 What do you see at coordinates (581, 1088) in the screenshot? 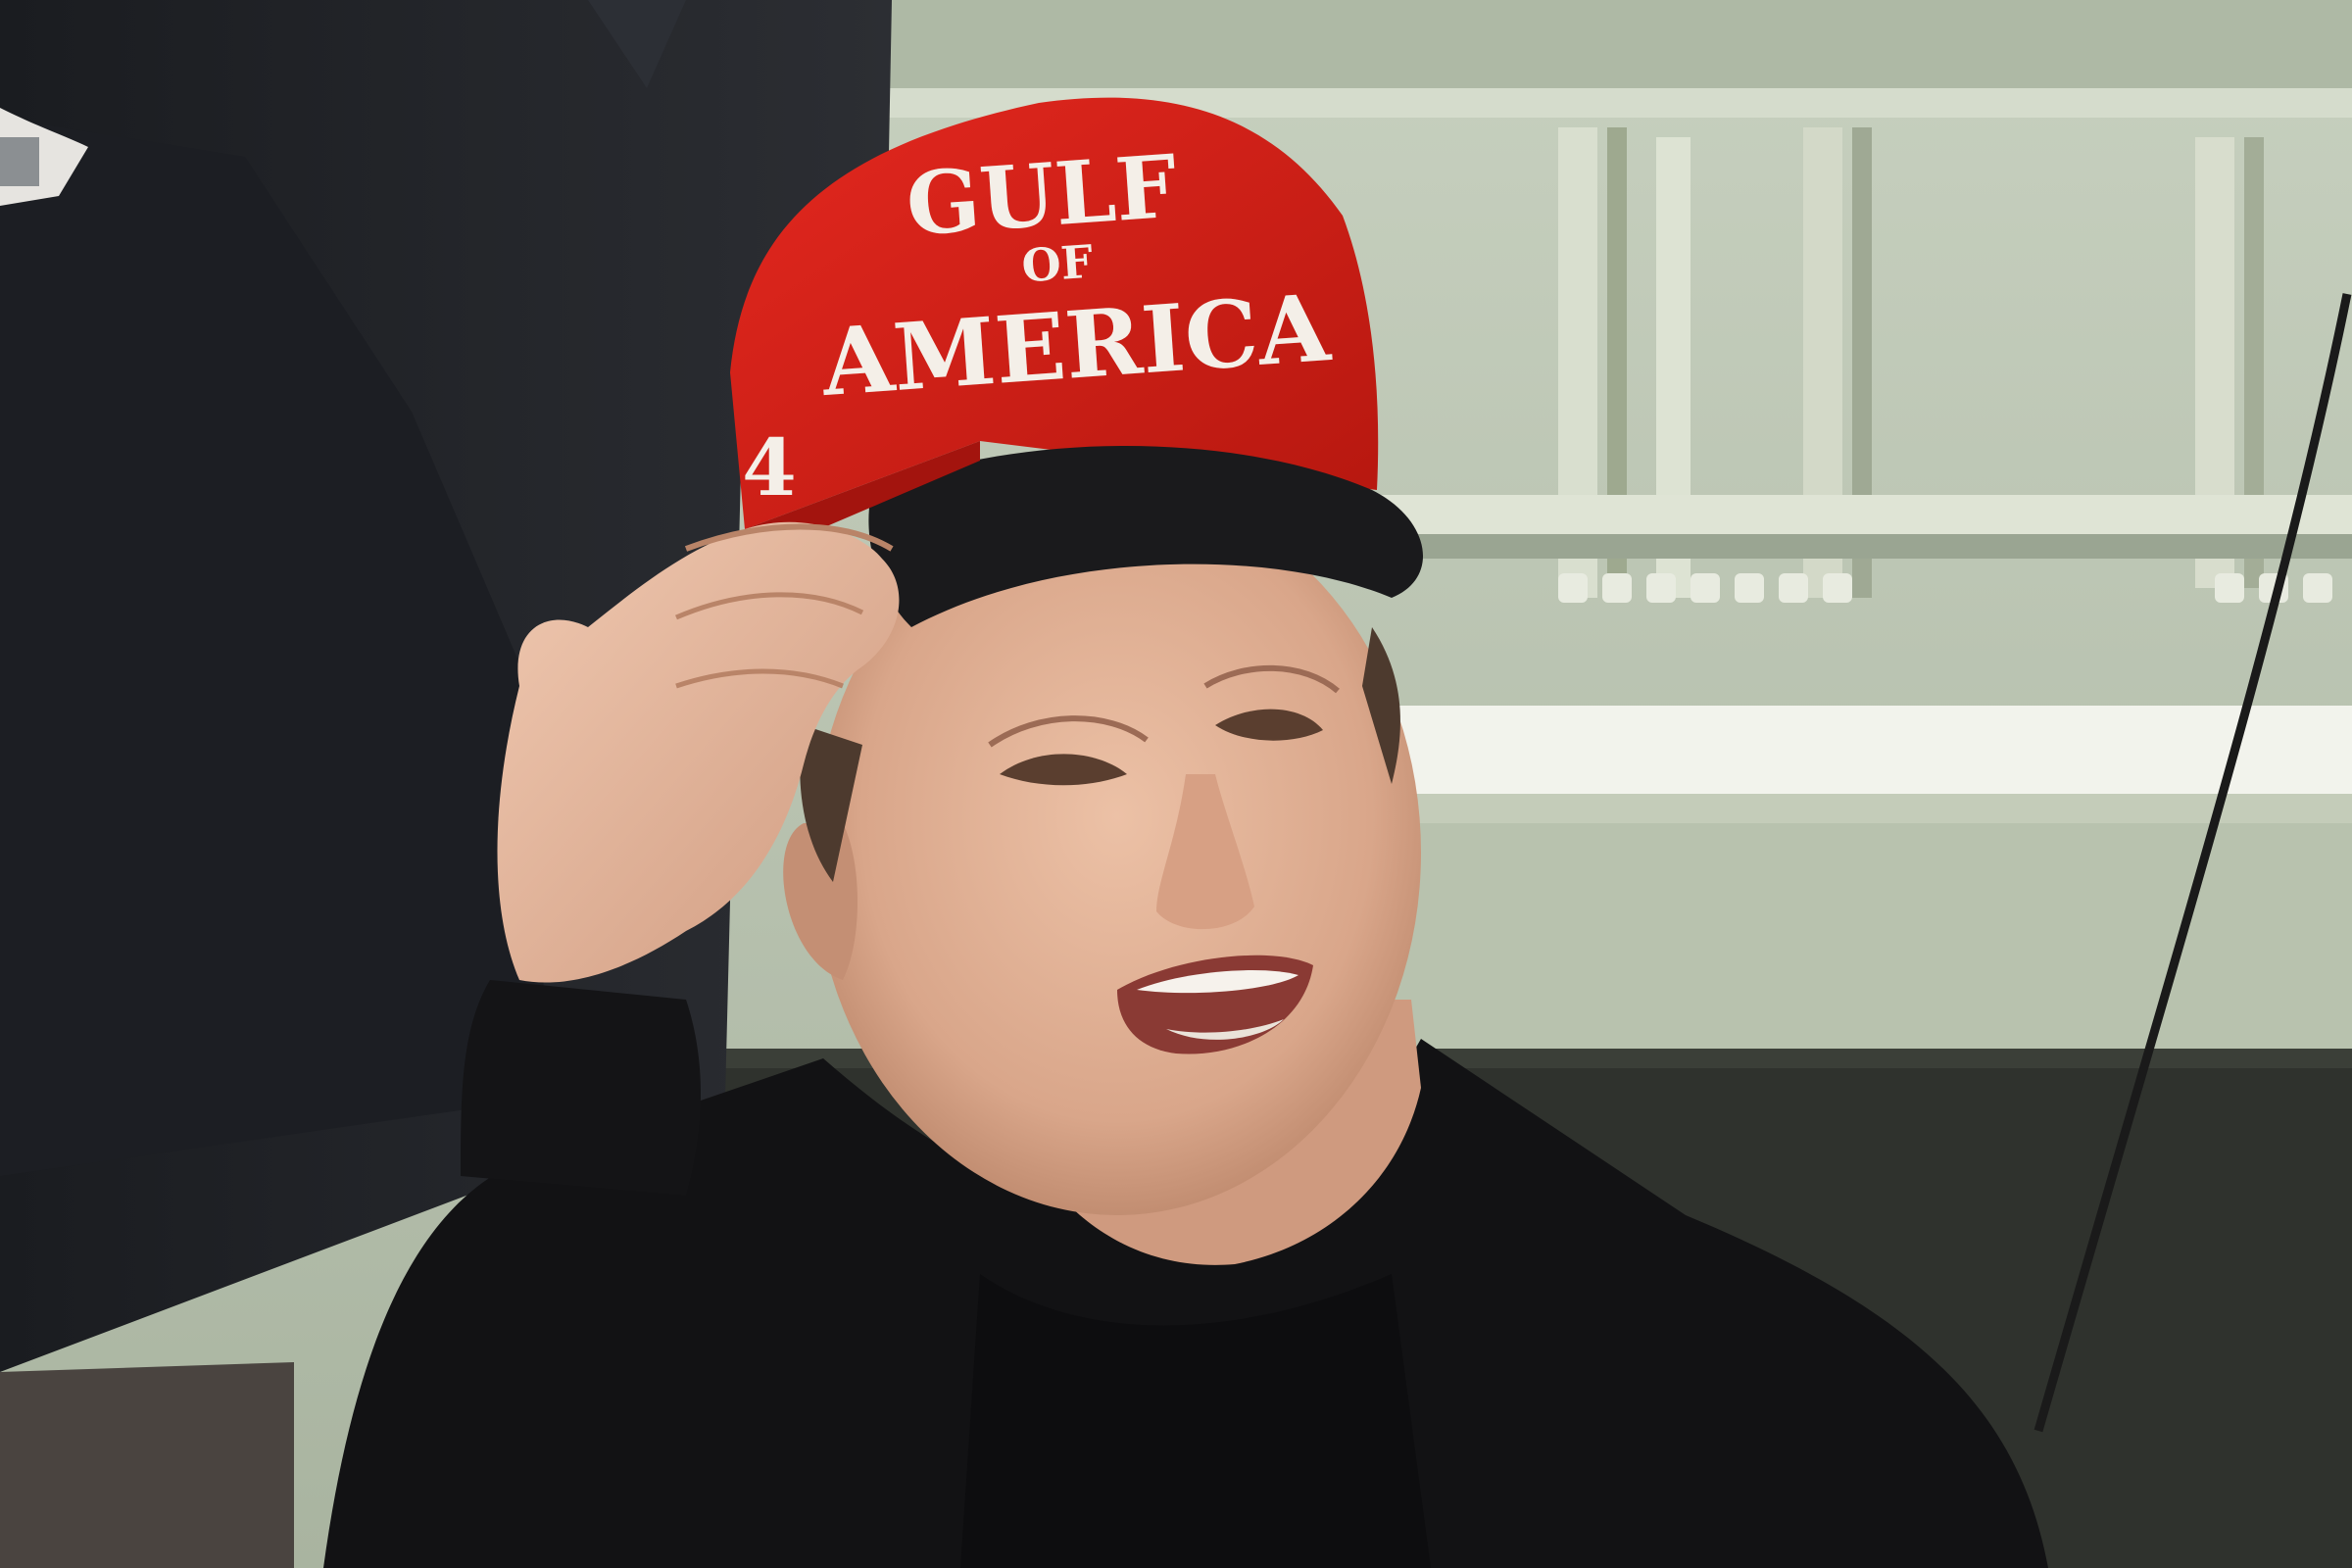
I see `raised-arm-sleeve` at bounding box center [581, 1088].